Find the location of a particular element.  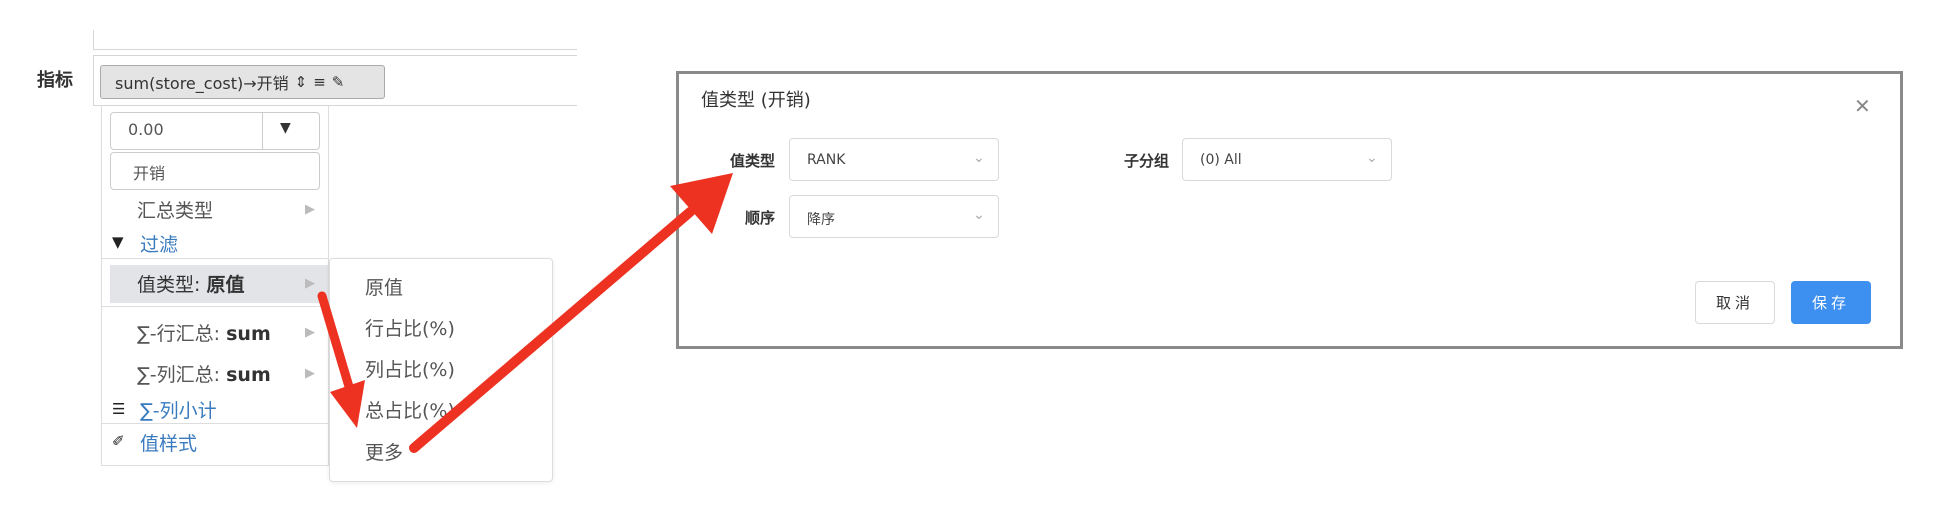

annotation-arrow-down is located at coordinates (341, 359).